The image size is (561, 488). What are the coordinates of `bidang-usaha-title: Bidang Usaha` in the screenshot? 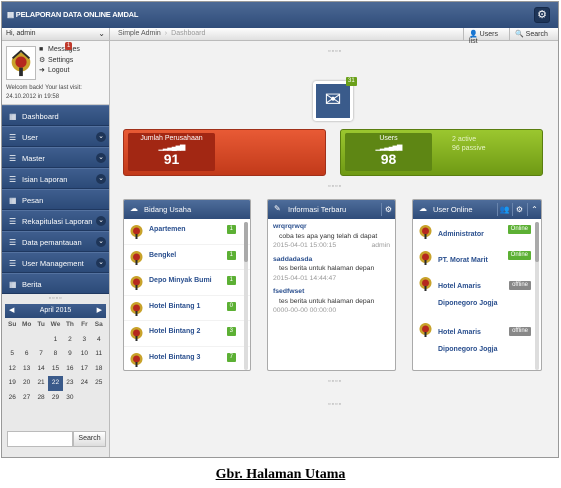 It's located at (168, 209).